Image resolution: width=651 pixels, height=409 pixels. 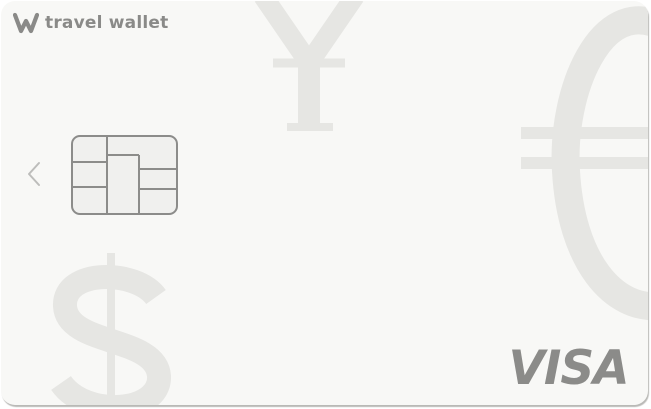 I want to click on emv-chip, so click(x=124, y=175).